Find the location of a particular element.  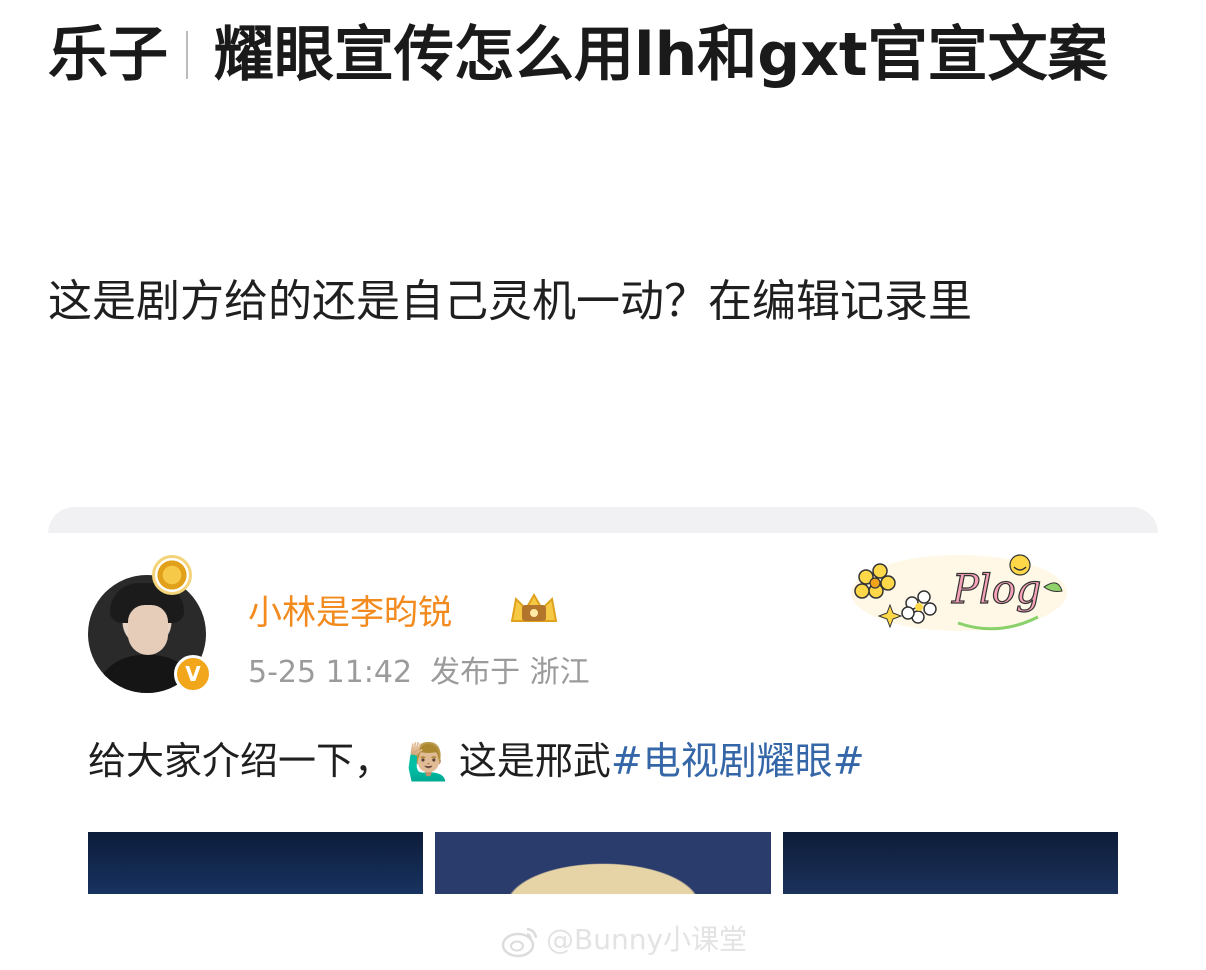

title-text: 耀眼宣传怎么用lh和gxt官宣文案 is located at coordinates (661, 55).